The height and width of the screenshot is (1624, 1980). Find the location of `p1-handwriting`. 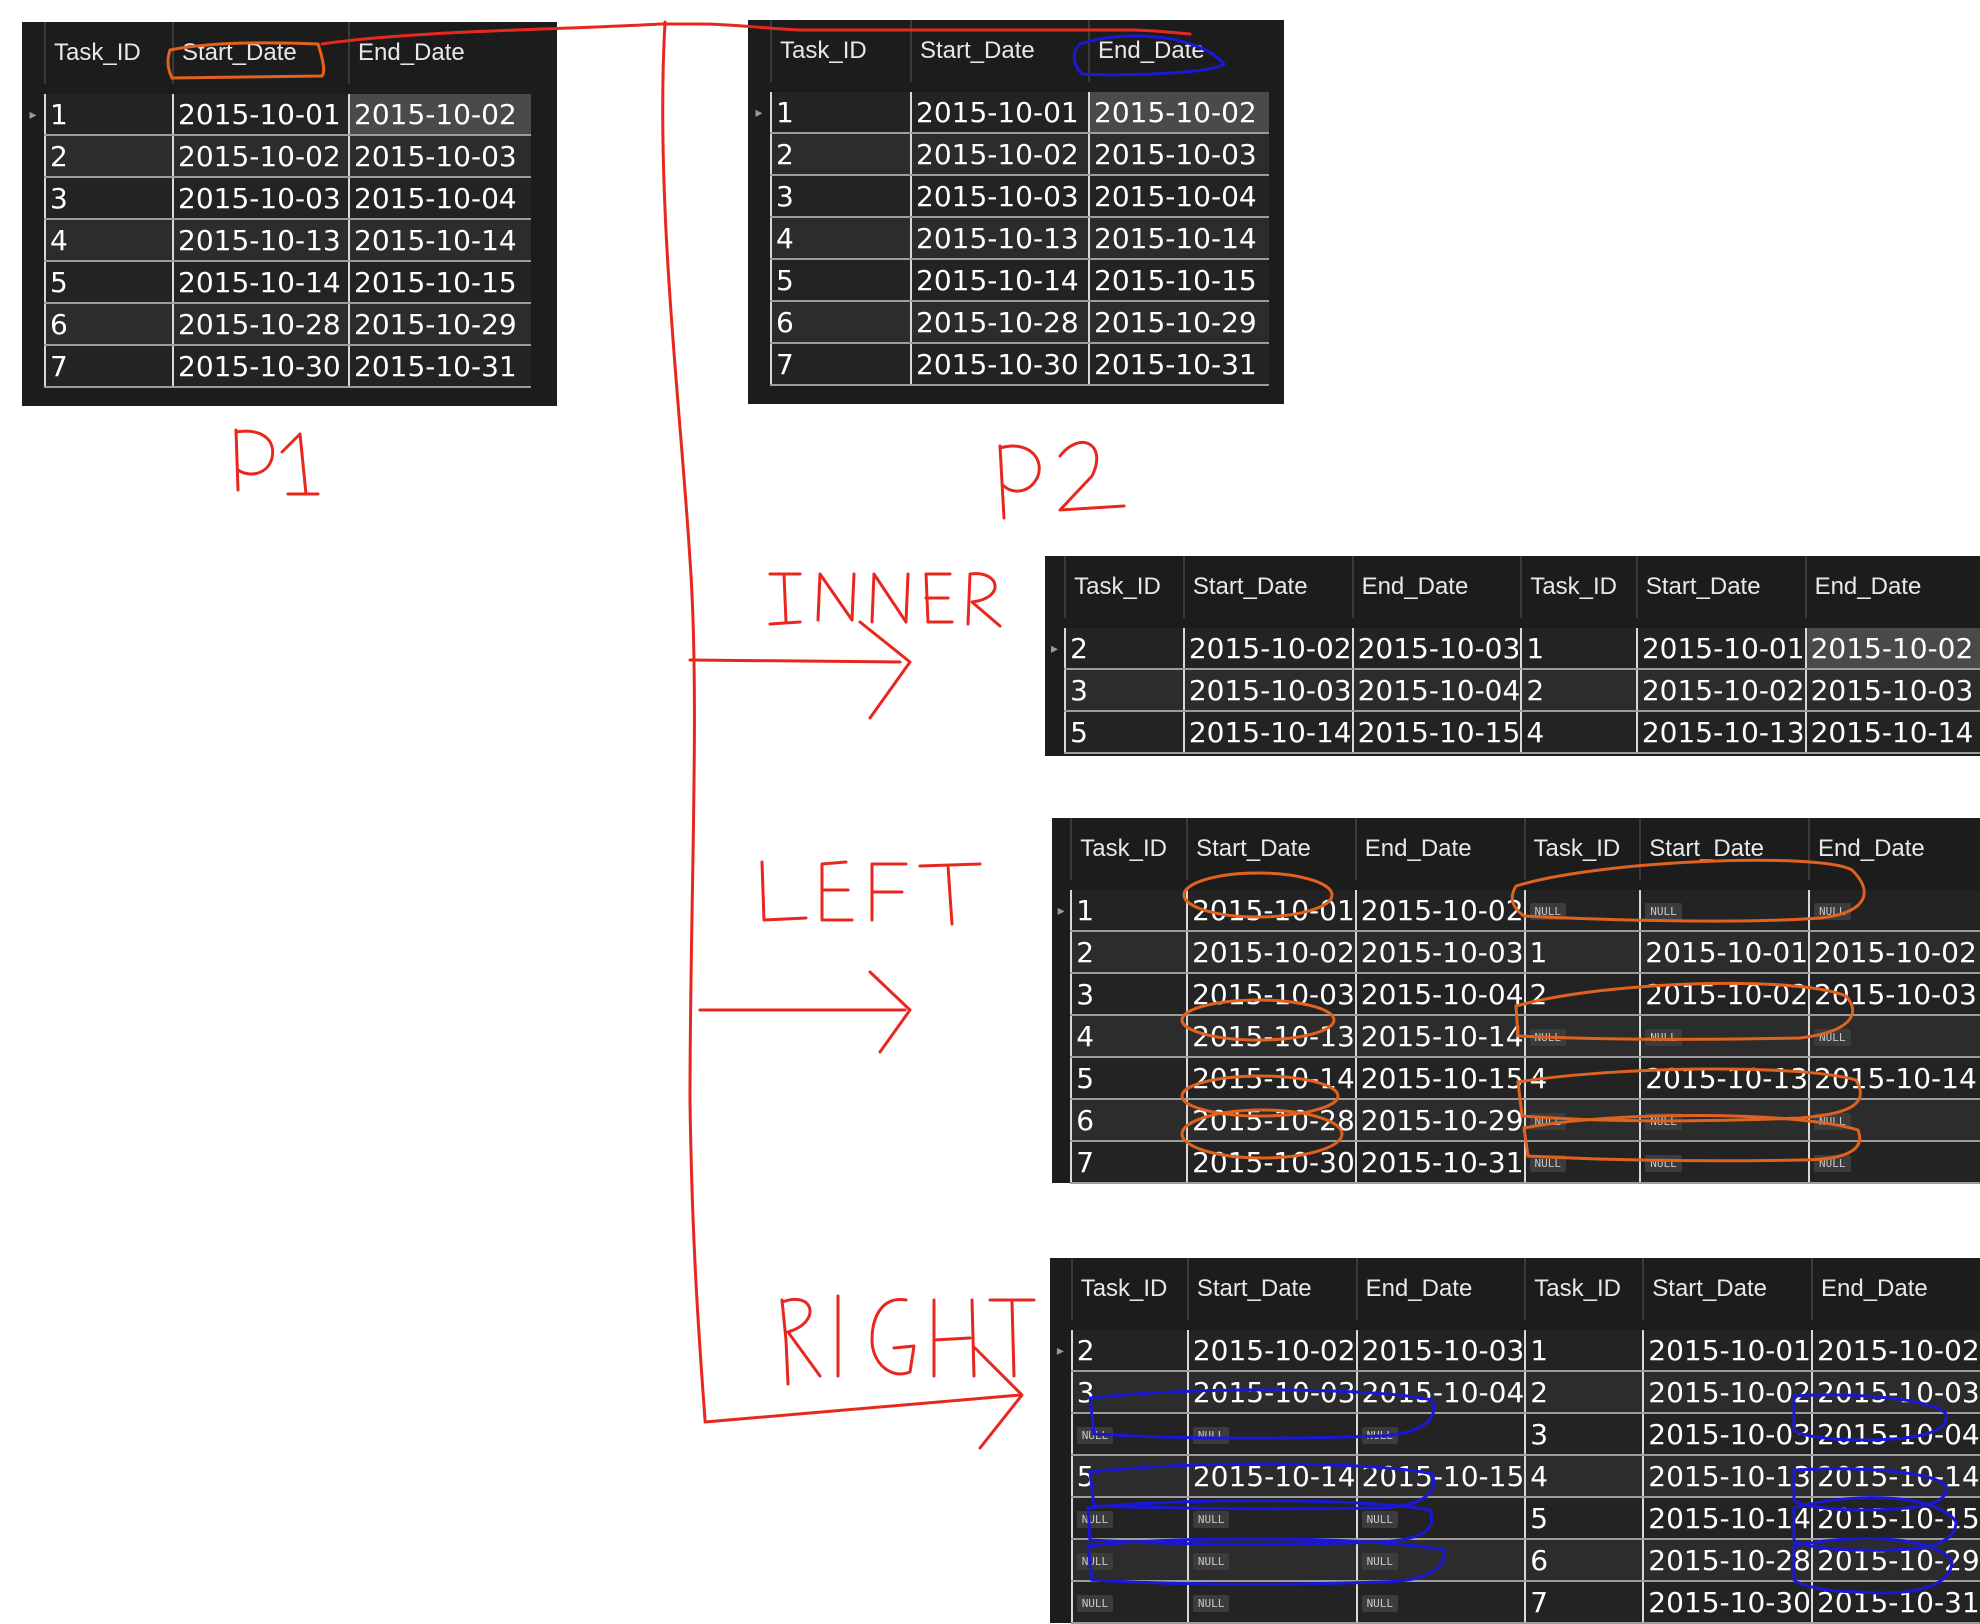

p1-handwriting is located at coordinates (277, 462).